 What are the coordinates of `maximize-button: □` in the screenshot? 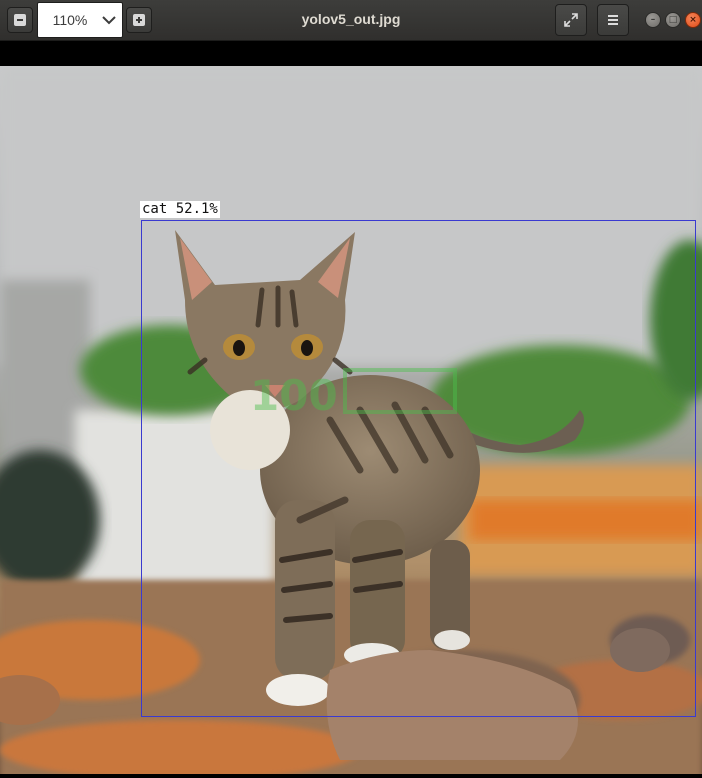 It's located at (673, 20).